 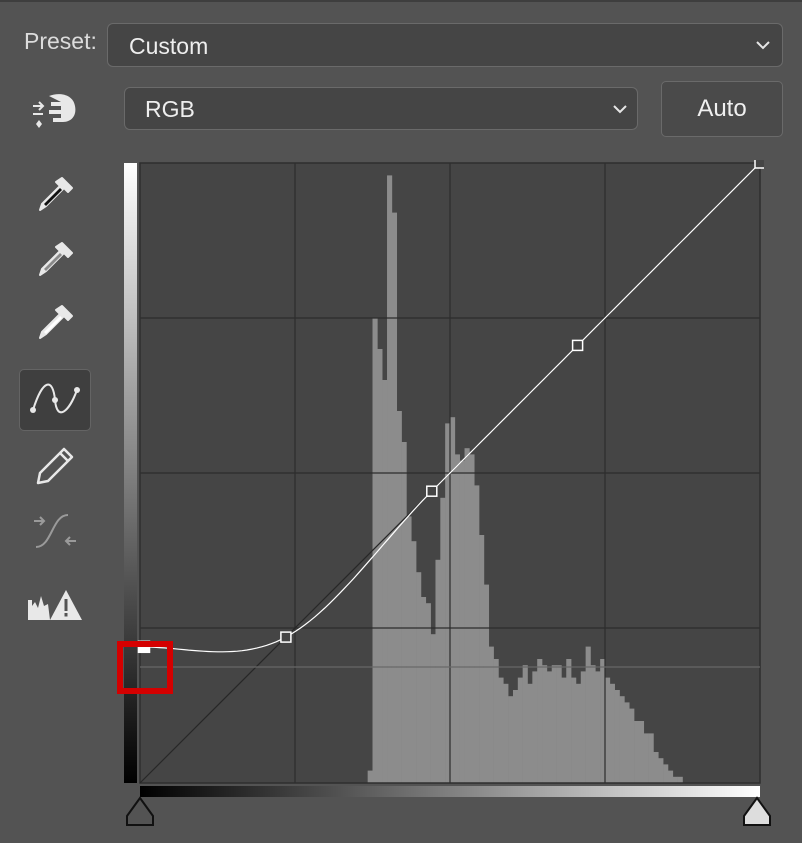 I want to click on panel-top-border, so click(x=401, y=1).